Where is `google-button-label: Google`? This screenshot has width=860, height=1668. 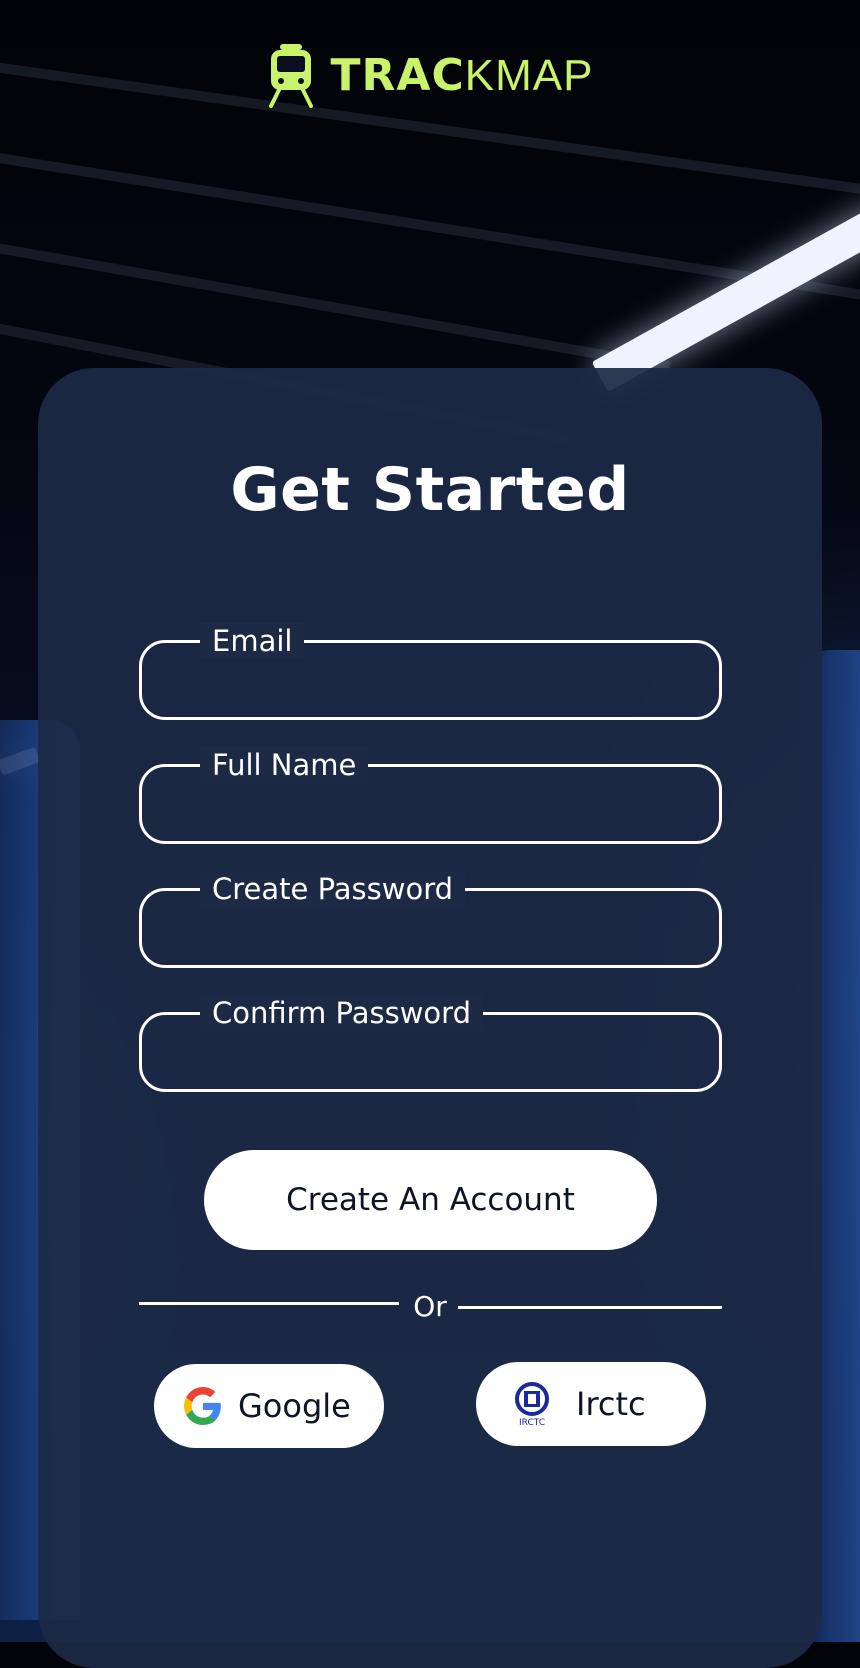
google-button-label: Google is located at coordinates (294, 1406).